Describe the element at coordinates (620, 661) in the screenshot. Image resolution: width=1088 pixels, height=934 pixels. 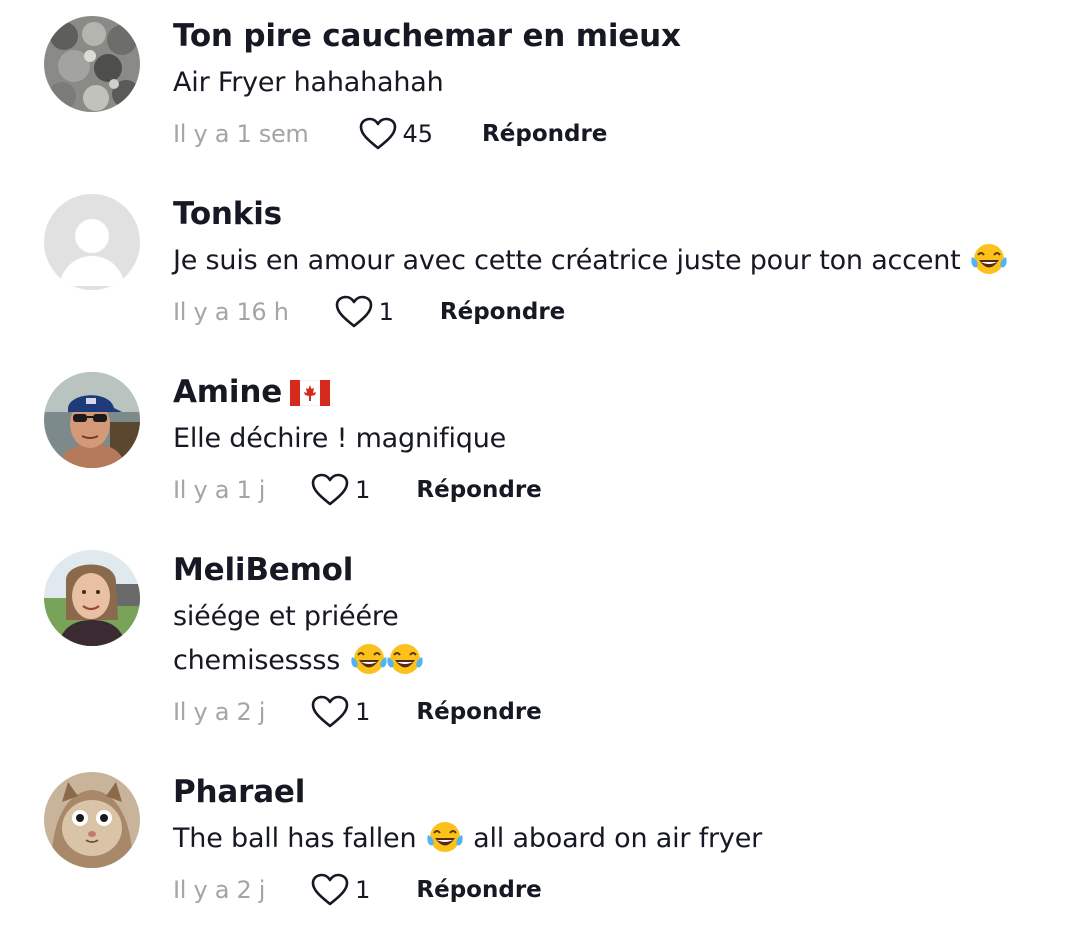
I see `comment-line: chemisessss` at that location.